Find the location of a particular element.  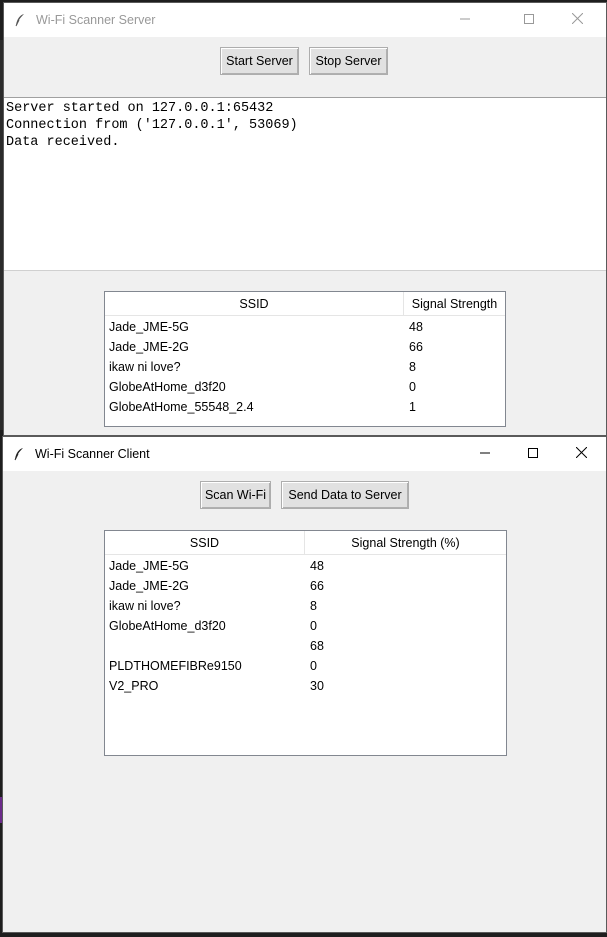

send-data-button: Send Data to Server is located at coordinates (345, 495).